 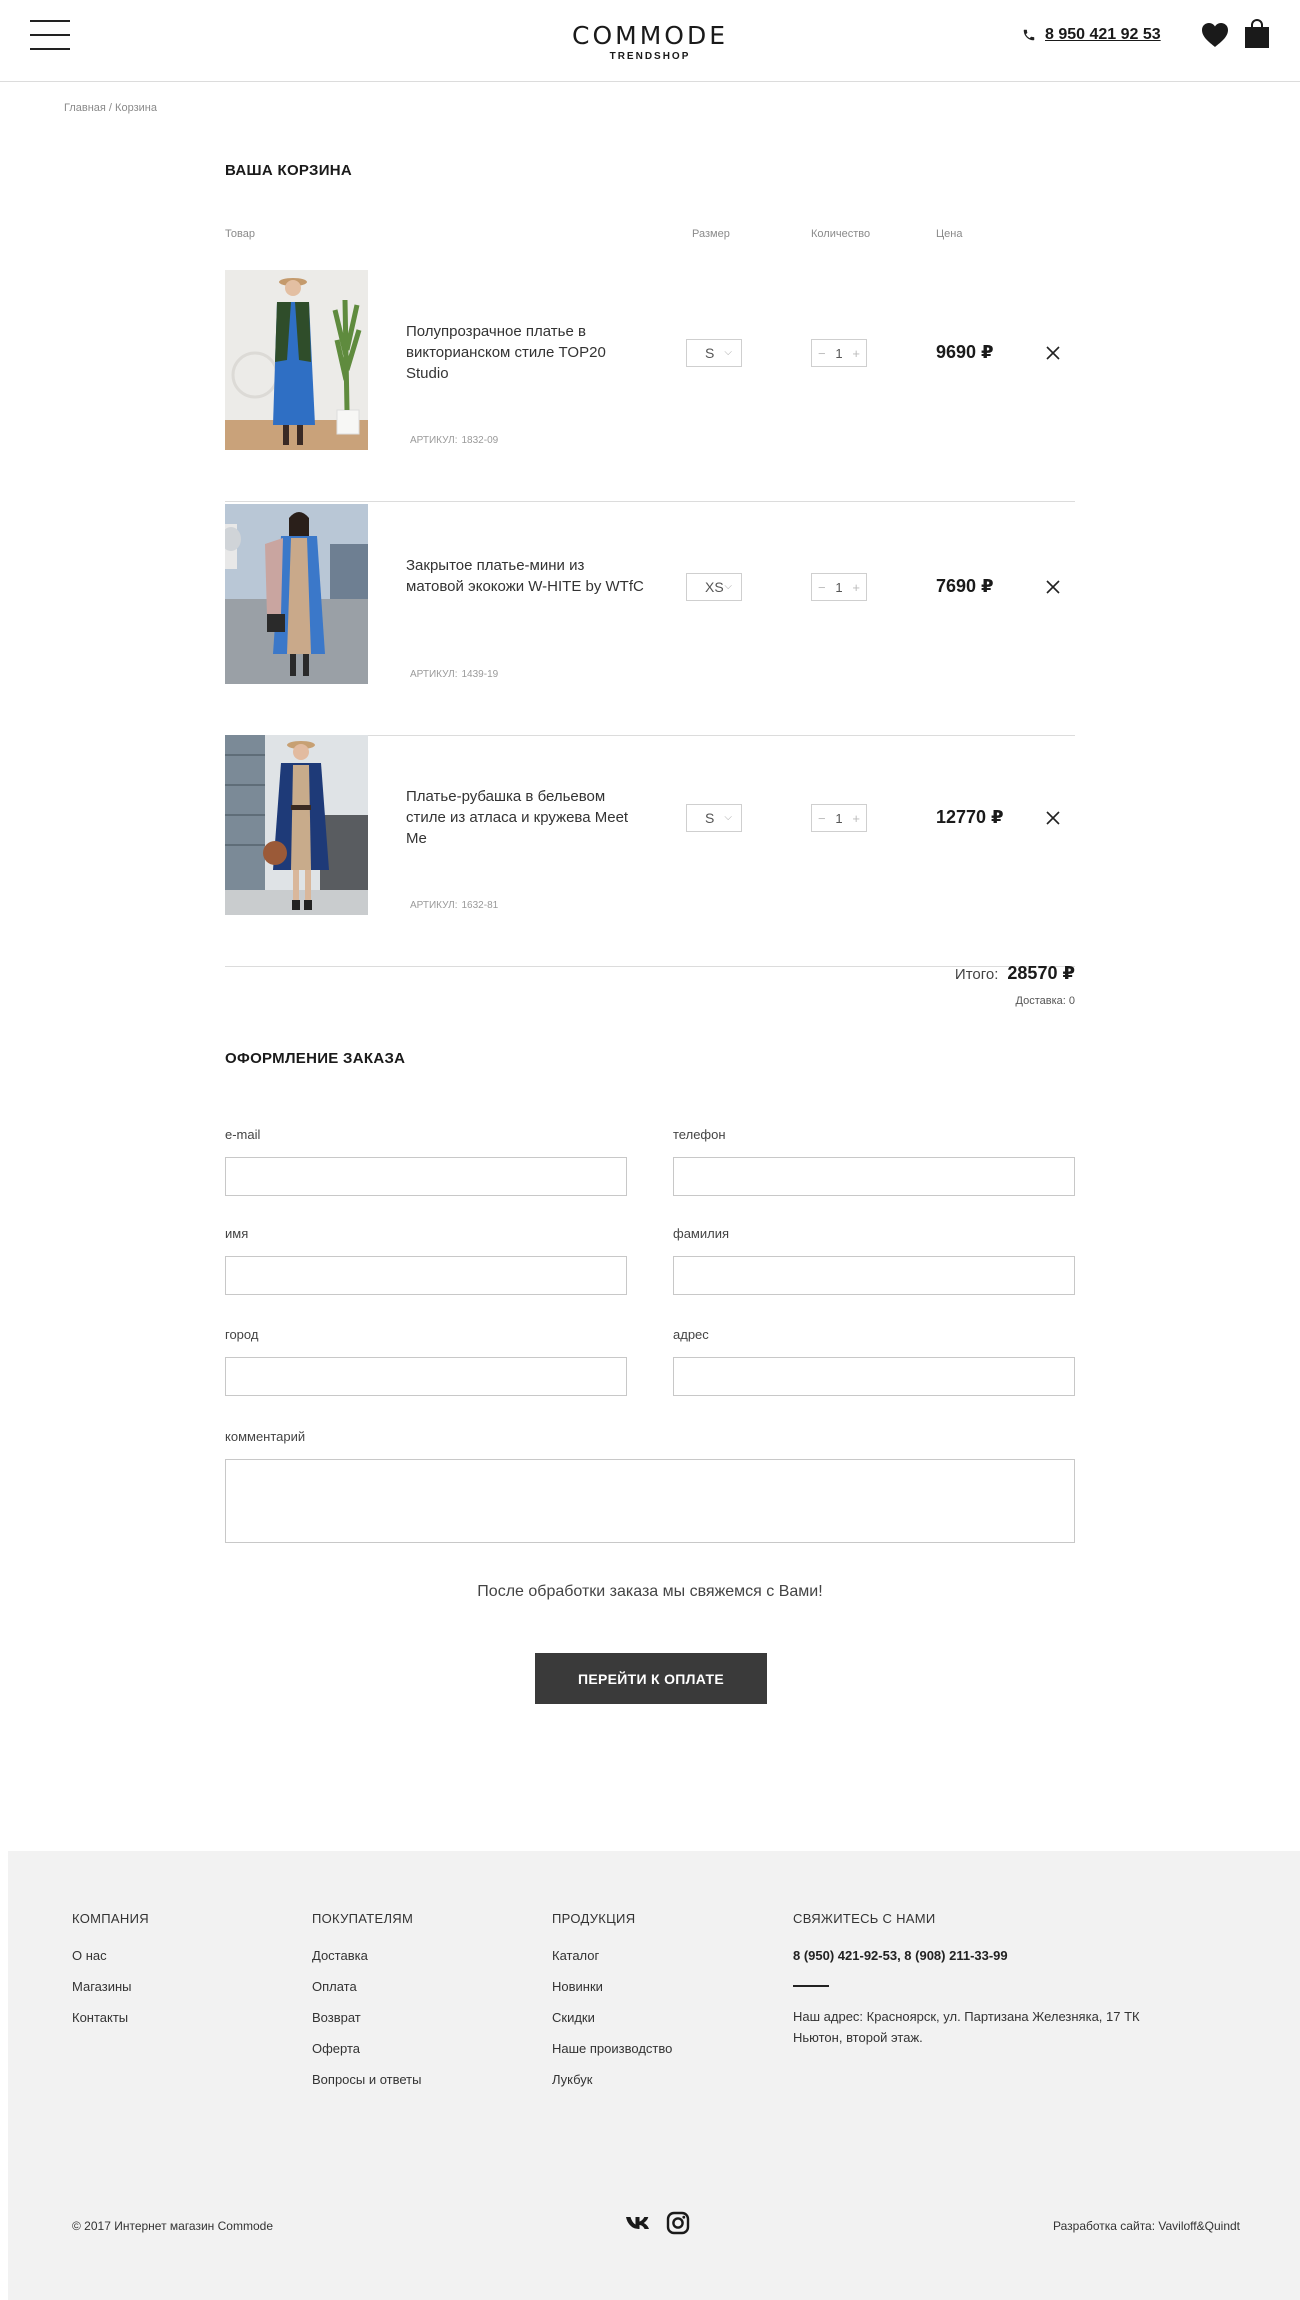 I want to click on footer-link-sale: Скидки, so click(x=612, y=2017).